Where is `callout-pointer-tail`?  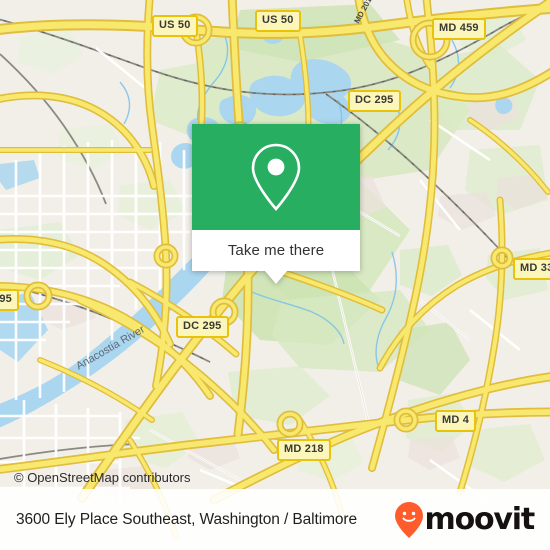
callout-pointer-tail is located at coordinates (276, 277).